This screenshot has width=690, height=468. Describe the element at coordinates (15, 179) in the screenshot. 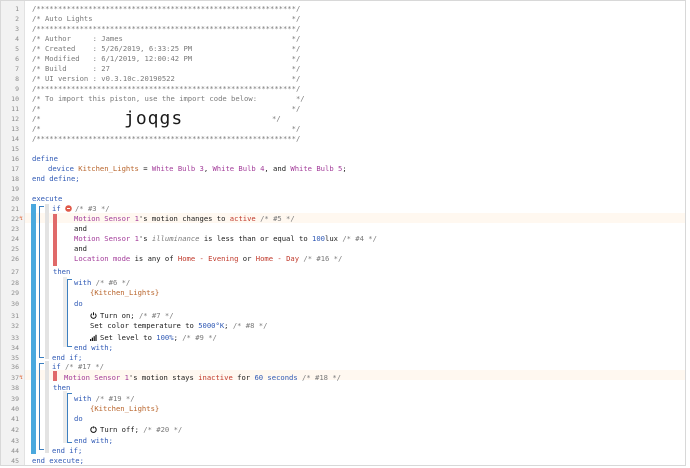

I see `line-number: 18` at that location.